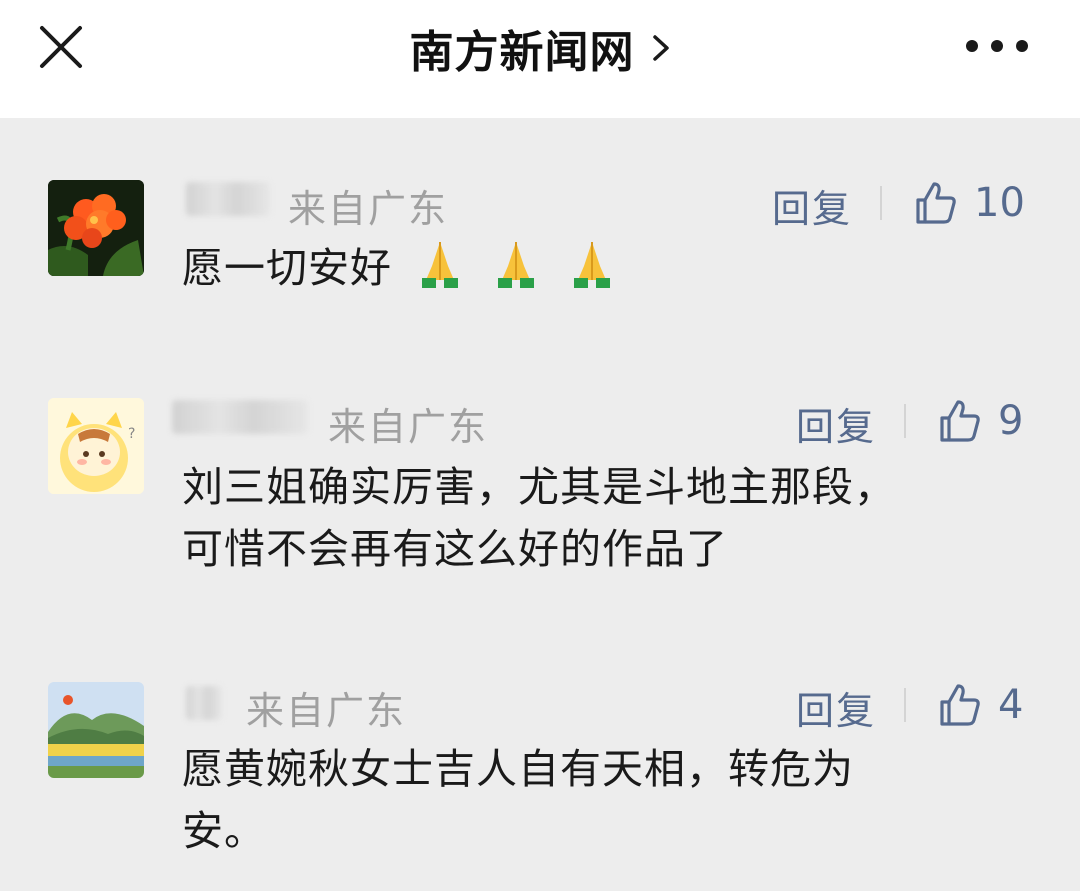  What do you see at coordinates (455, 549) in the screenshot?
I see `comment-line: 可惜不会再有这么好的作品了` at bounding box center [455, 549].